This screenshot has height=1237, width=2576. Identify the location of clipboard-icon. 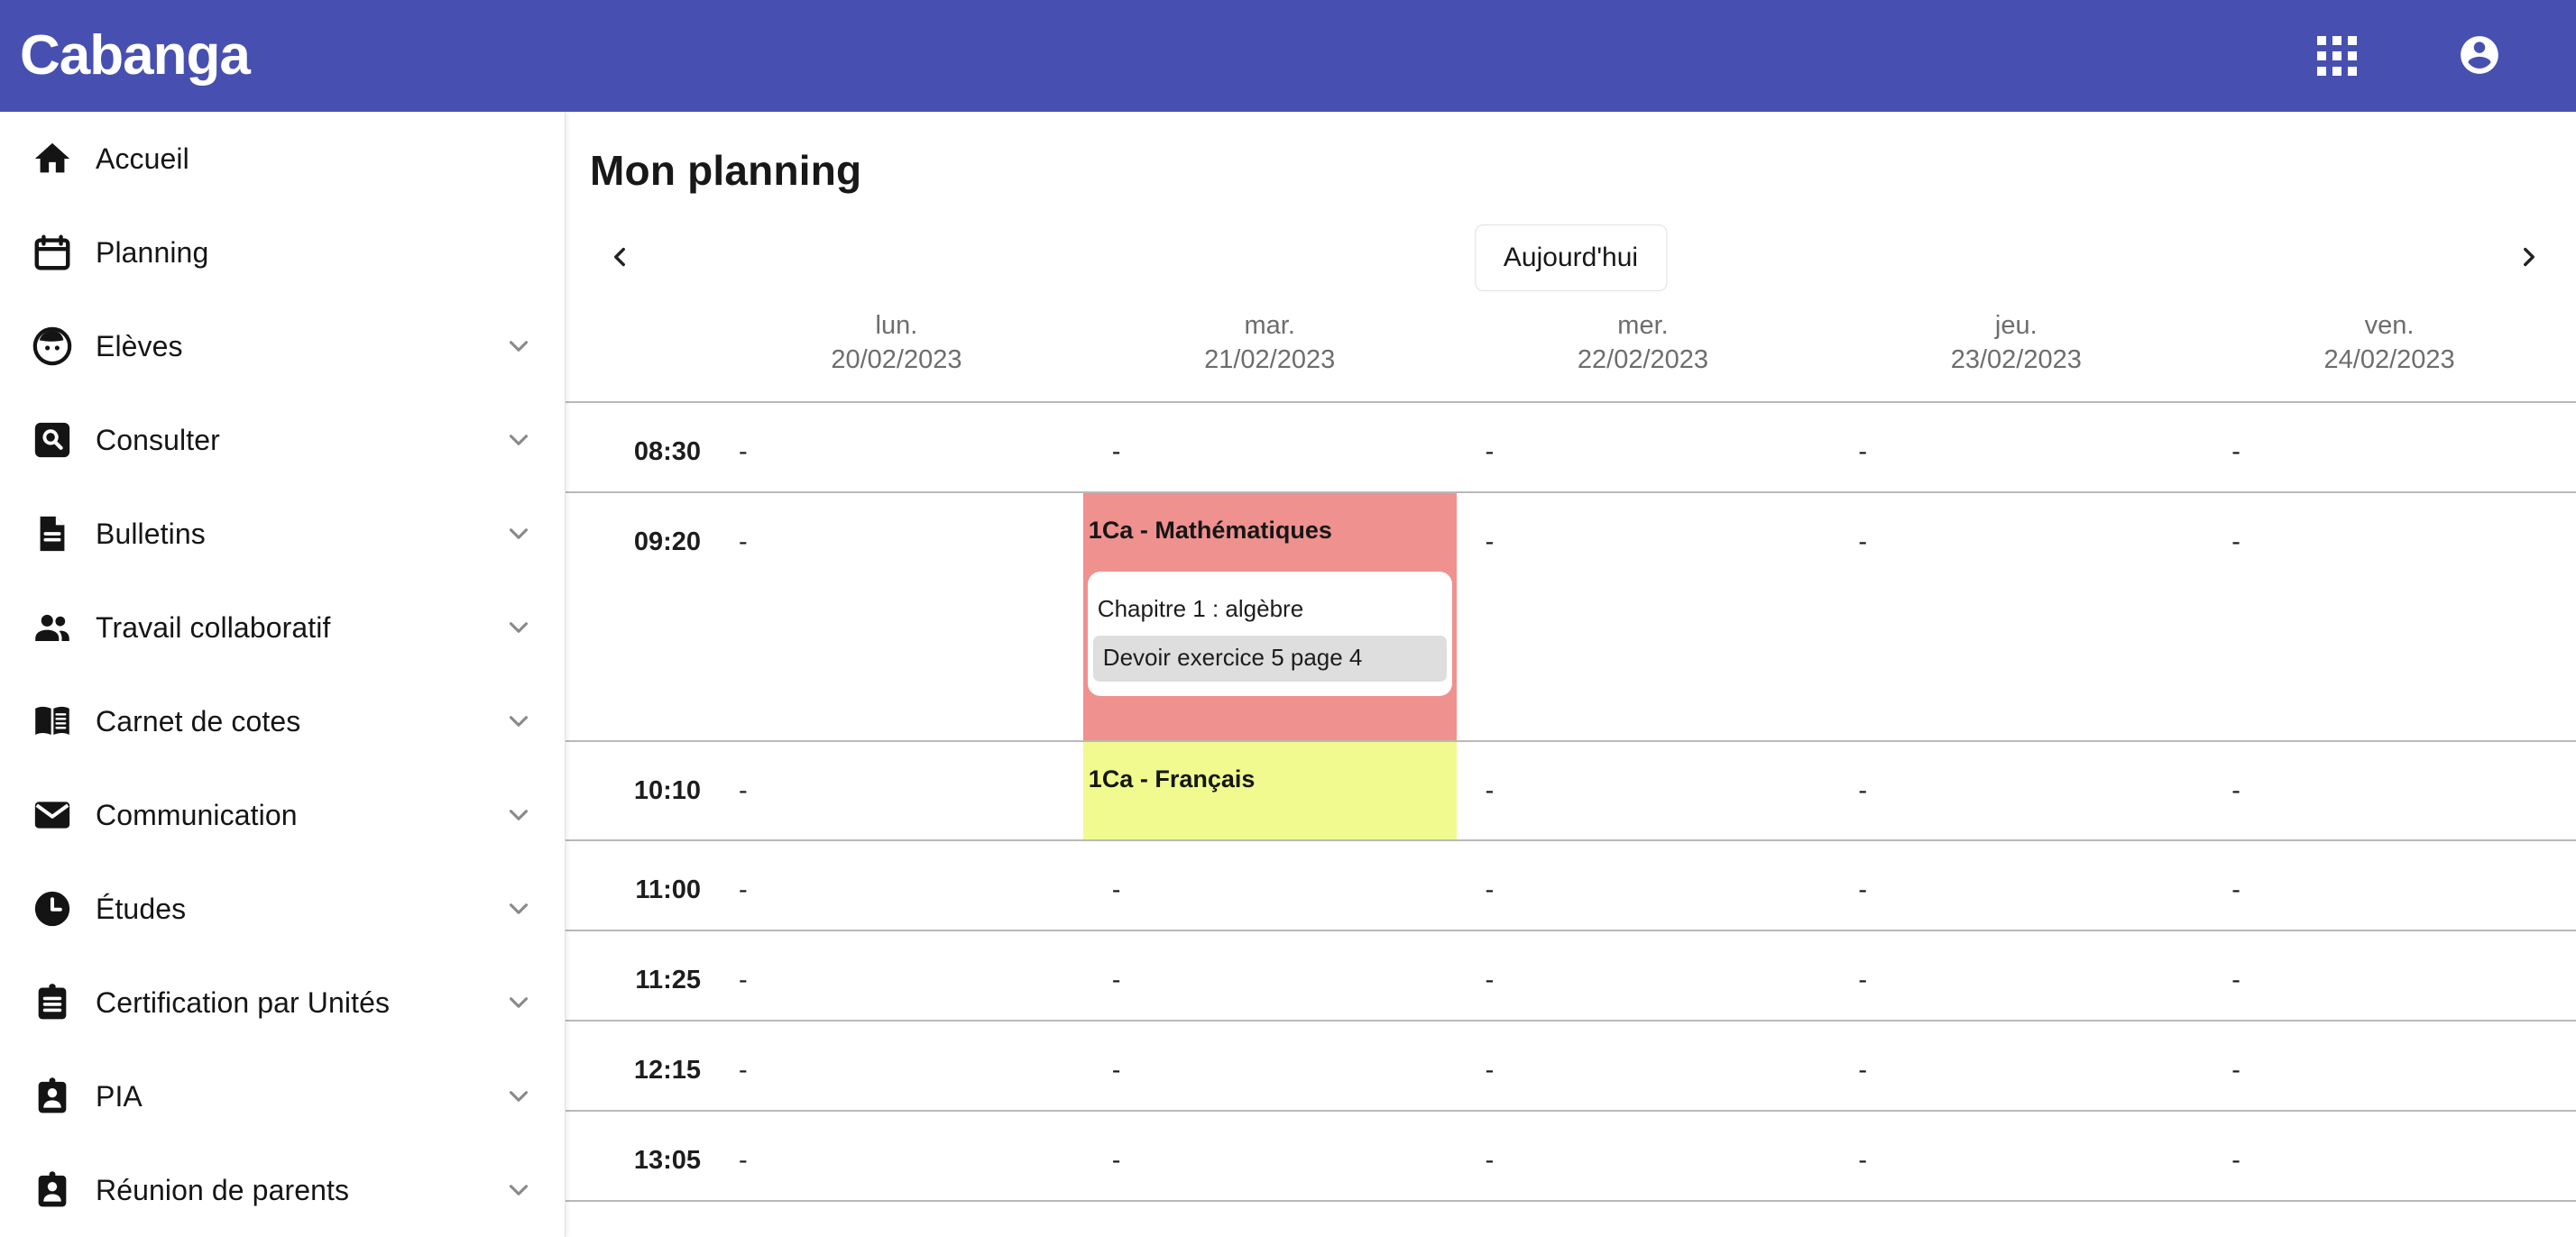
(52, 1002).